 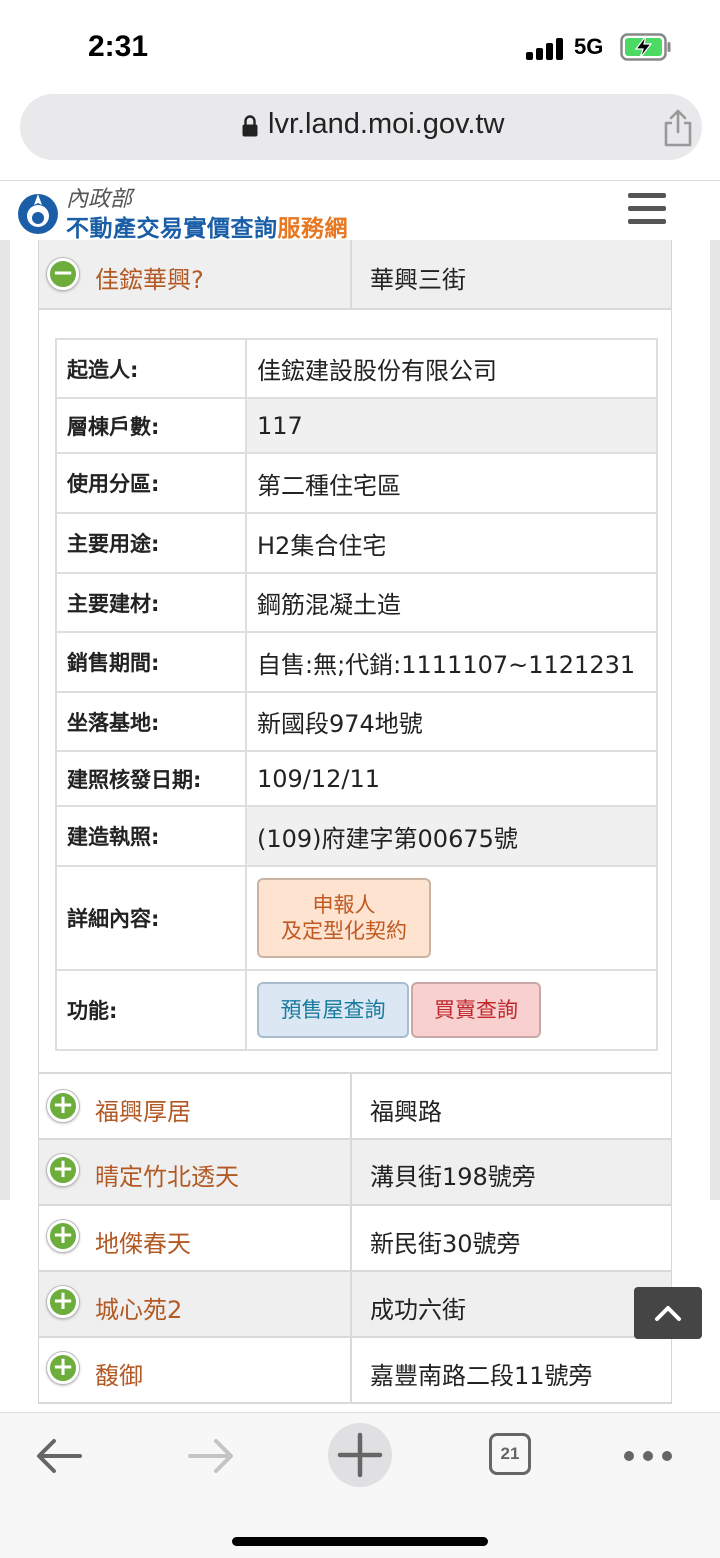 I want to click on signal-icon, so click(x=545, y=49).